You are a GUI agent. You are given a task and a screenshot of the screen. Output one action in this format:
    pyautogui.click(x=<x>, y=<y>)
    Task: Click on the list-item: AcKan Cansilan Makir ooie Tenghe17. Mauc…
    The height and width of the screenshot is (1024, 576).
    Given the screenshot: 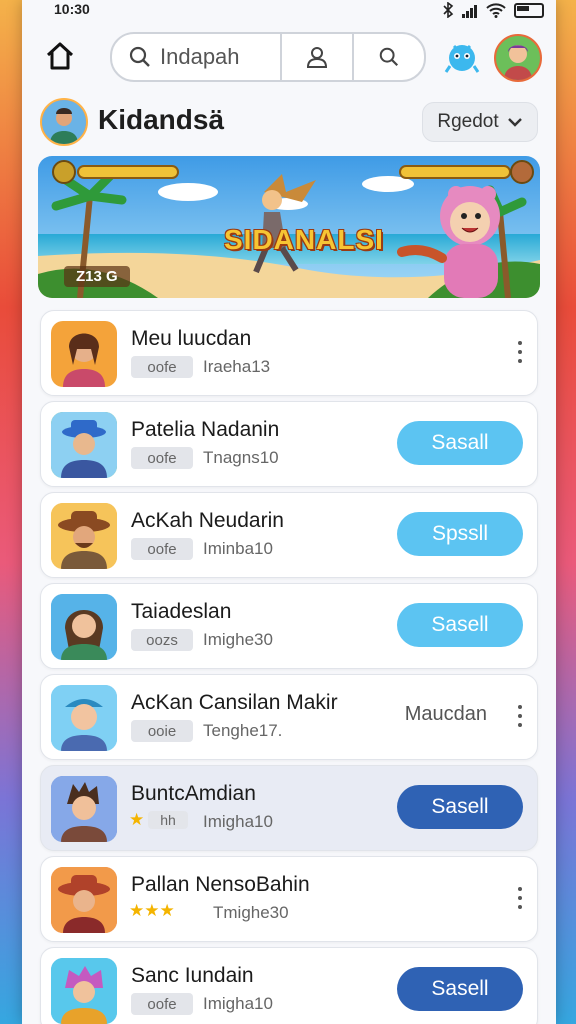 What is the action you would take?
    pyautogui.click(x=289, y=717)
    